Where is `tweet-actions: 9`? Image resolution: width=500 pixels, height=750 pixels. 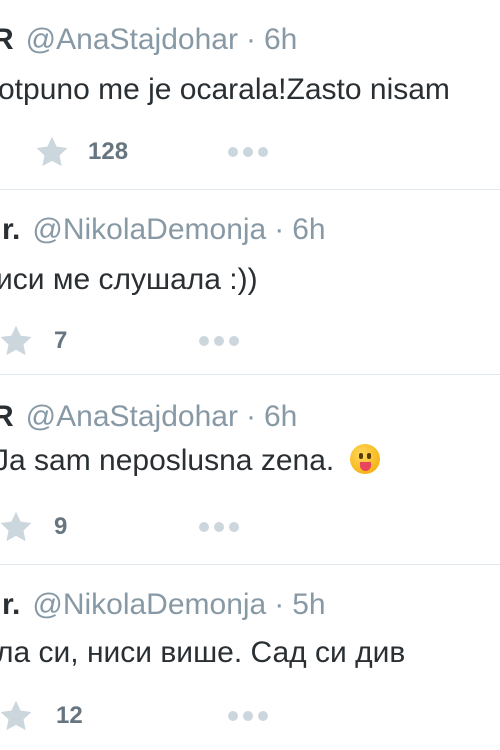 tweet-actions: 9 is located at coordinates (119, 527).